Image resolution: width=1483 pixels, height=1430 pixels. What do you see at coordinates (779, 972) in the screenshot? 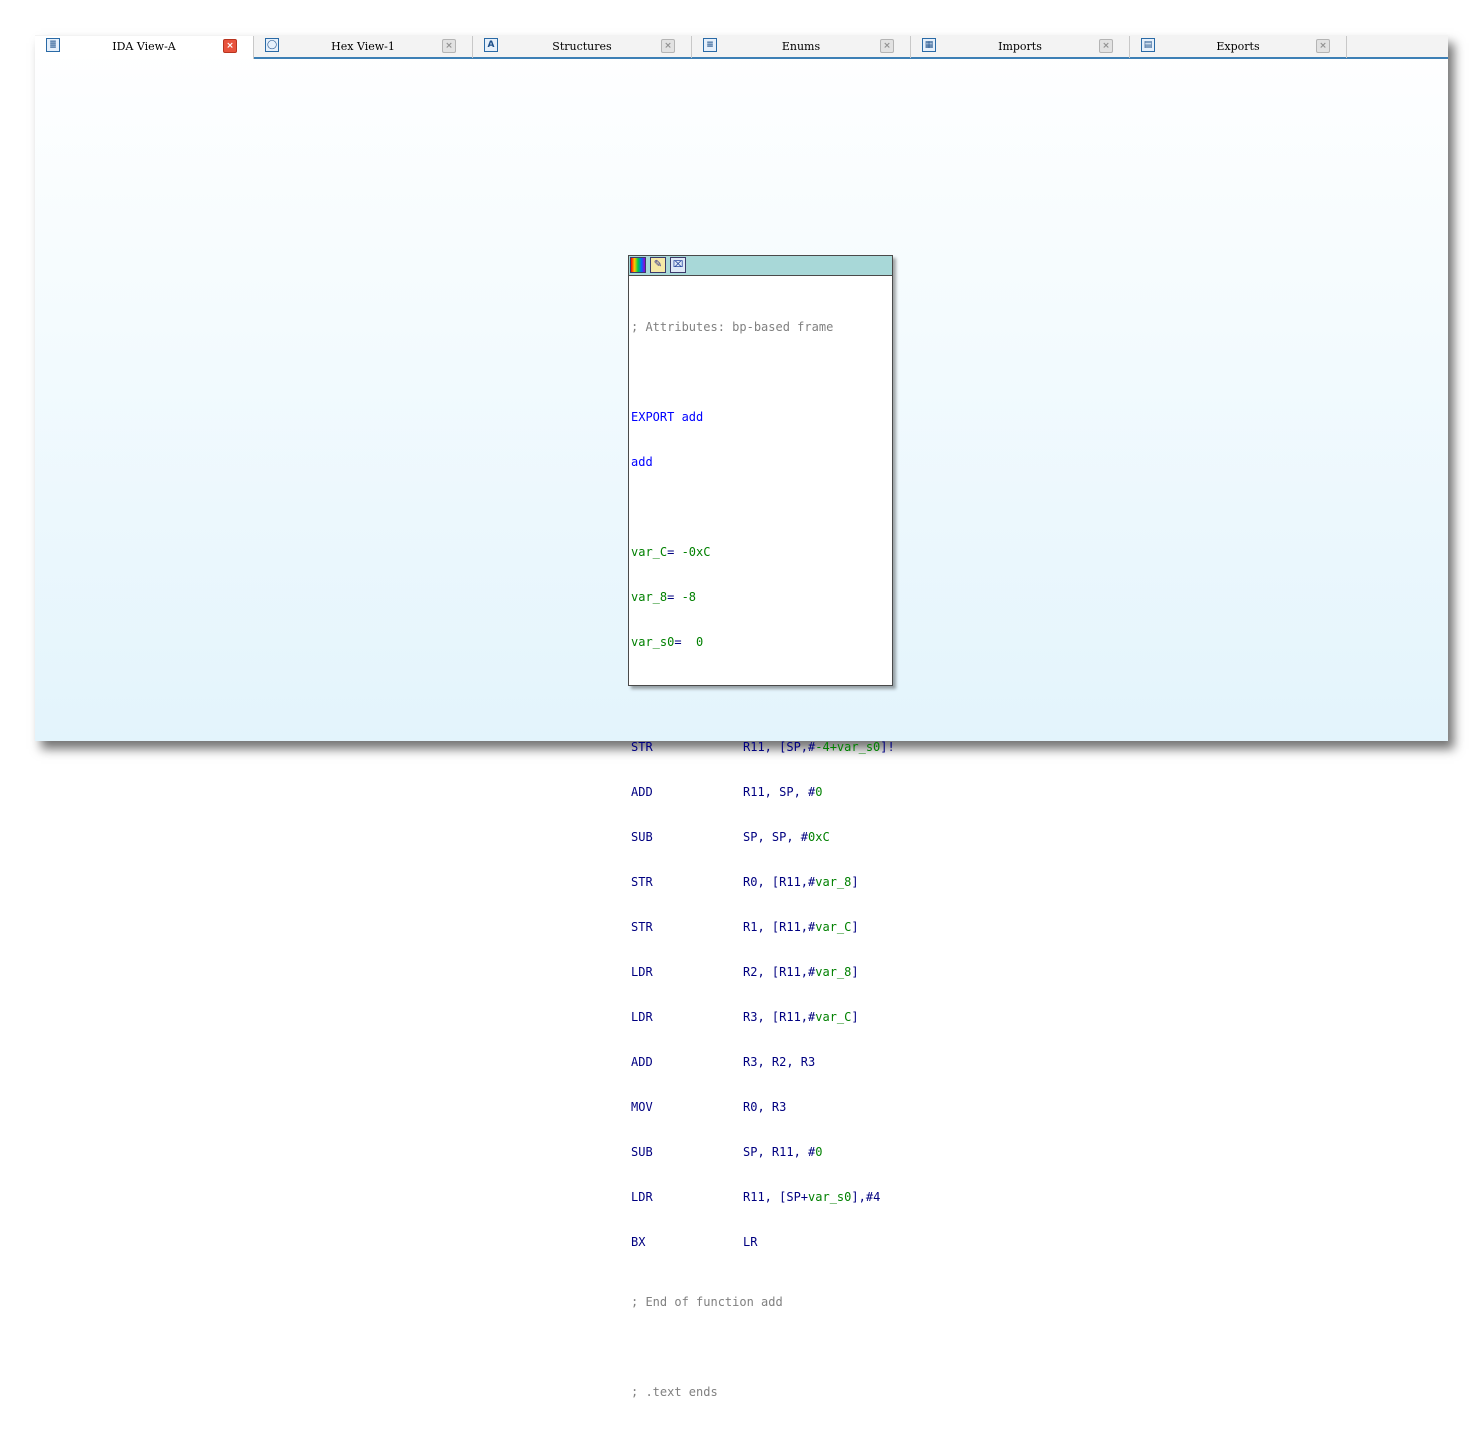
I see `operand: R2, [R11,#` at bounding box center [779, 972].